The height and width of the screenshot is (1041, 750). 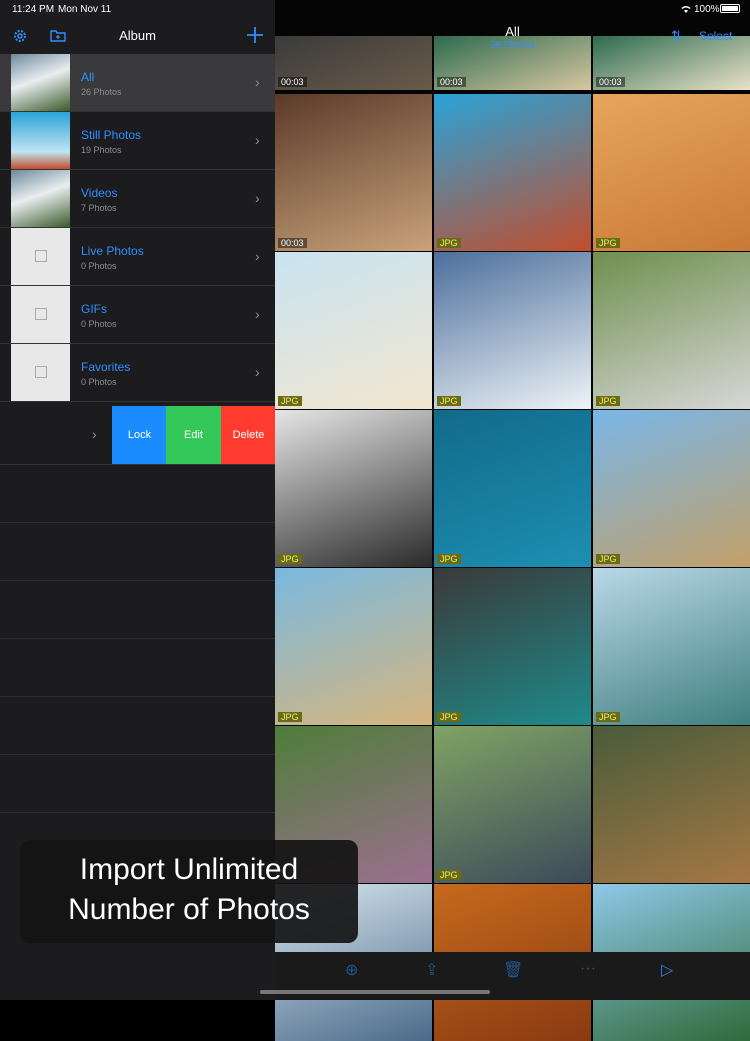 I want to click on promo-line-2: Number of Photos, so click(x=189, y=909).